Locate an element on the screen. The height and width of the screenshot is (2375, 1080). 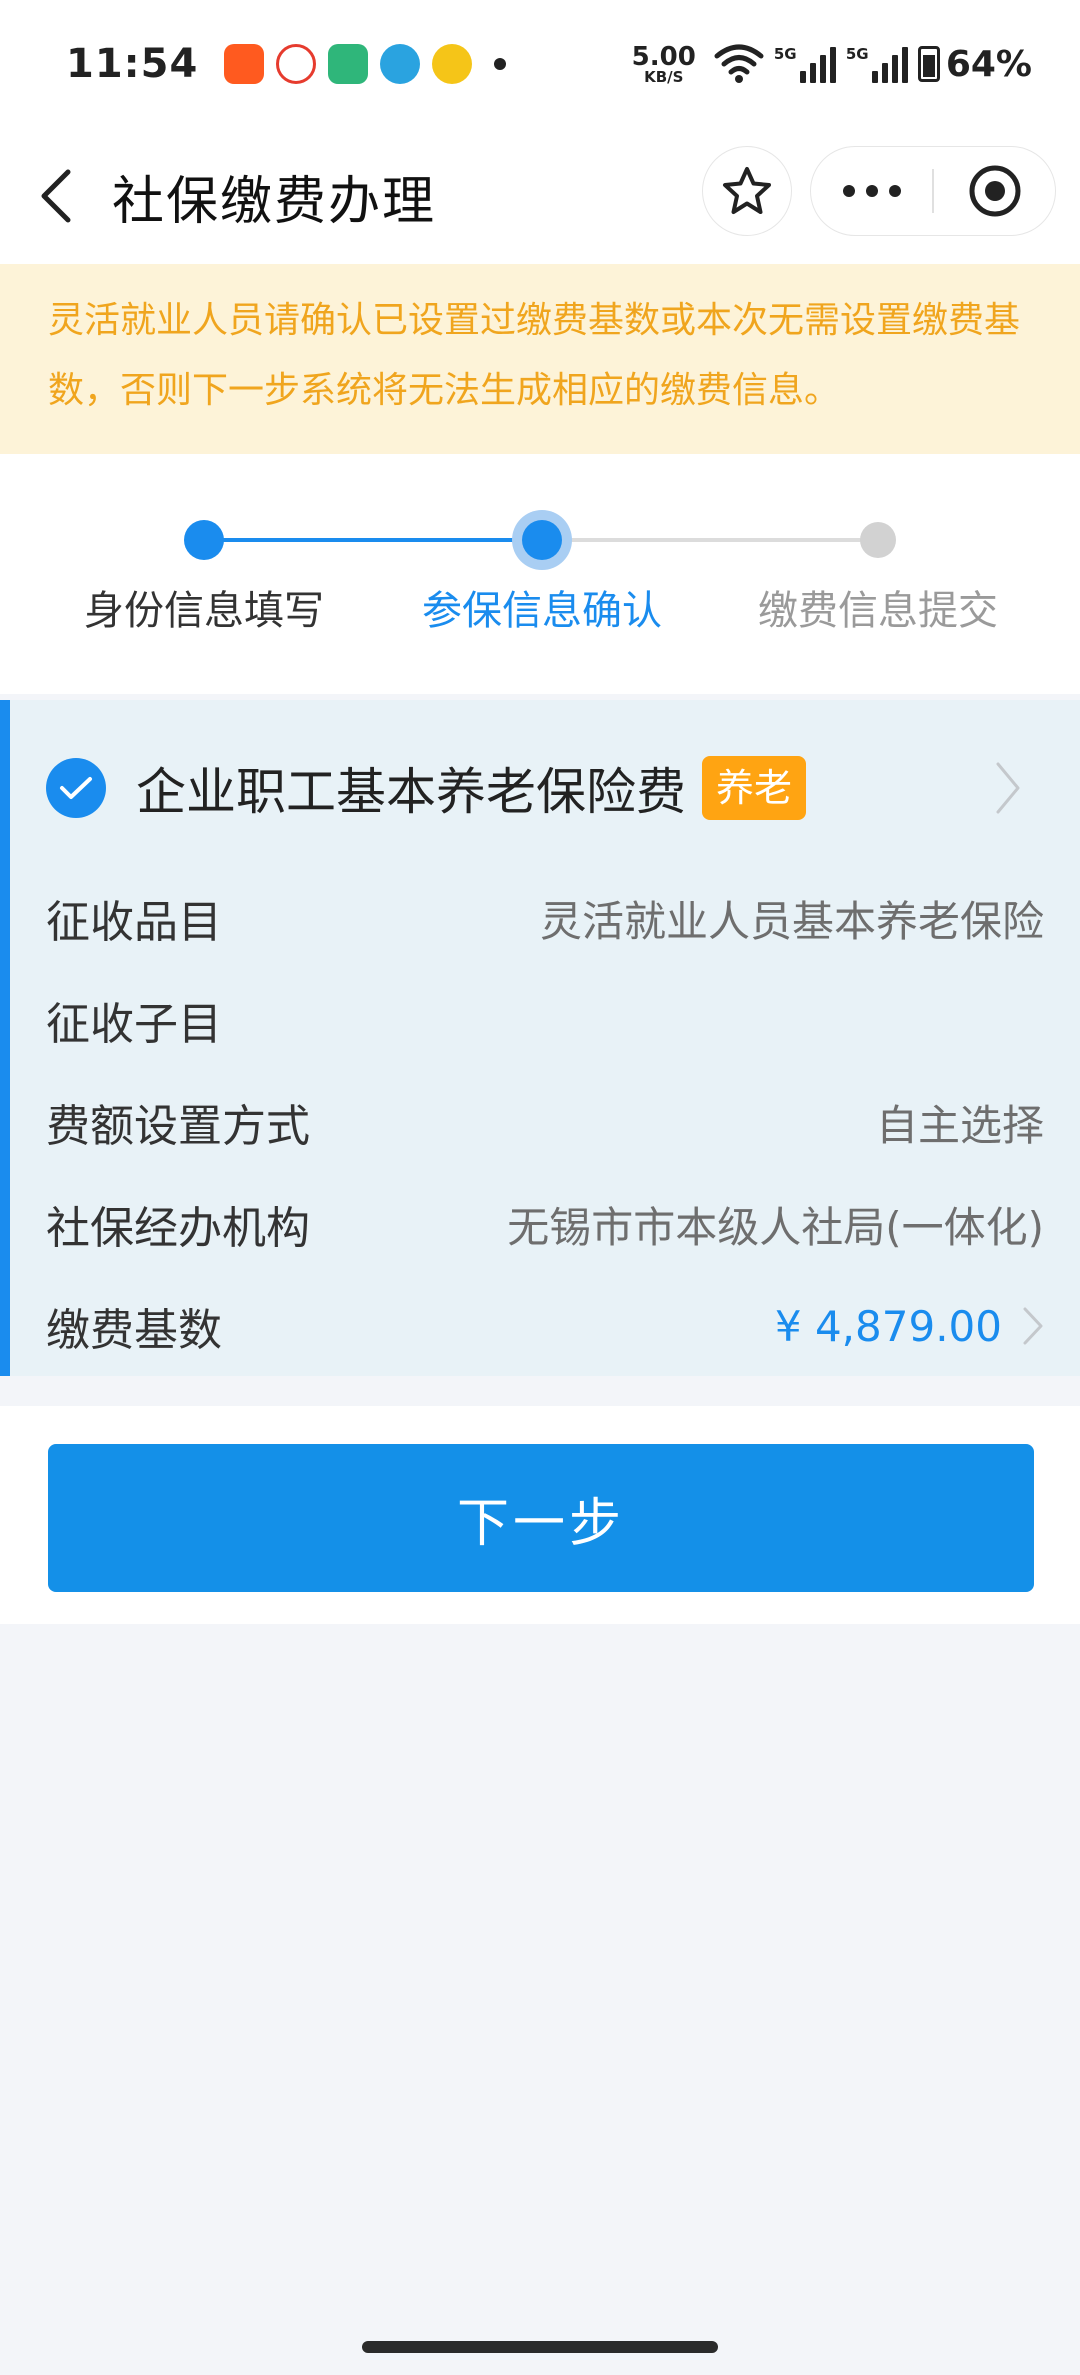
nav-bar: 社保缴费办理 is located at coordinates (540, 196).